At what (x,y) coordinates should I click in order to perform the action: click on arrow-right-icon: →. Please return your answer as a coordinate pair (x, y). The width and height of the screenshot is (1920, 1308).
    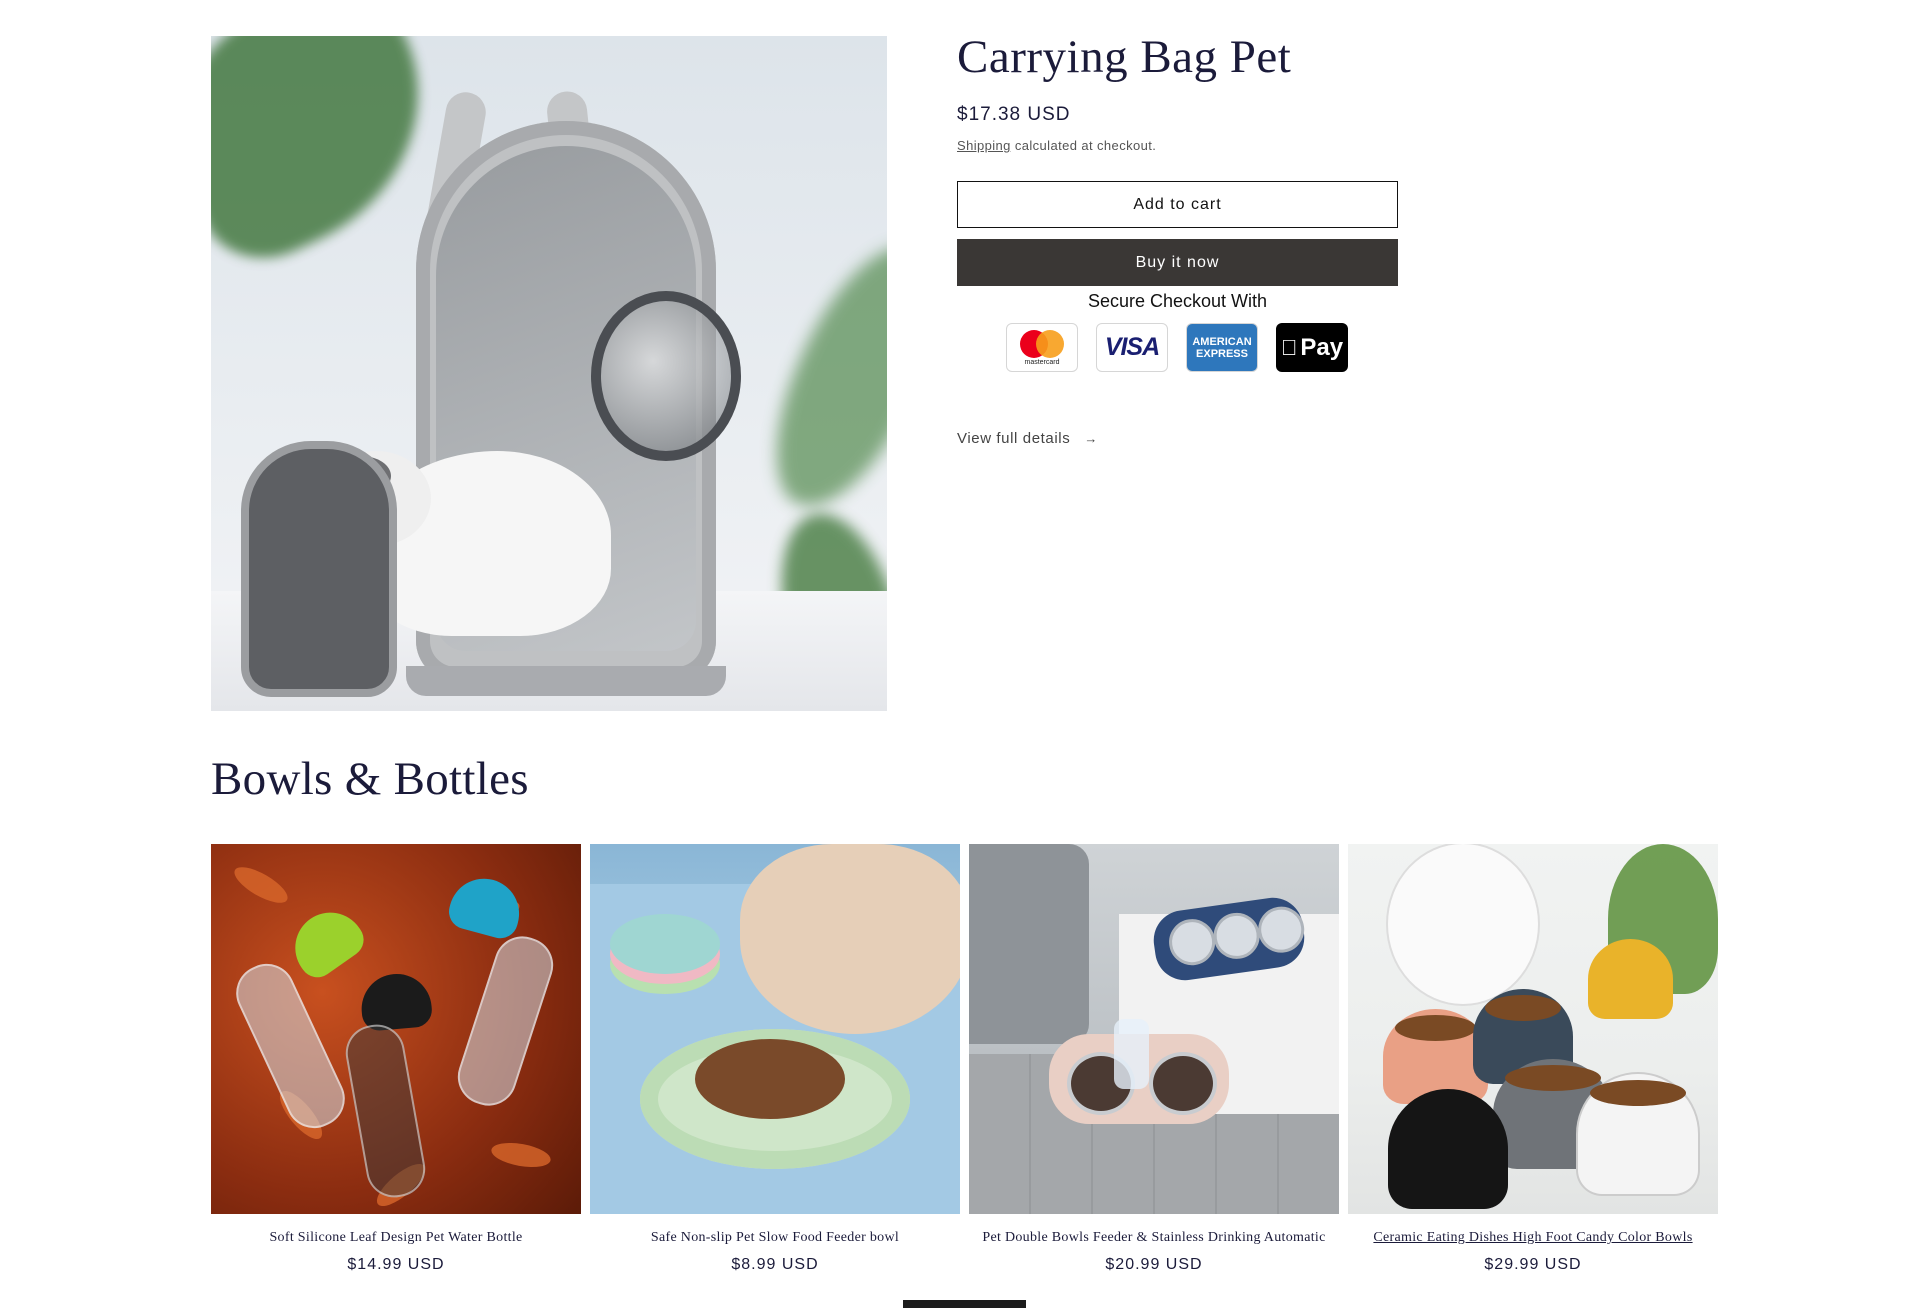
    Looking at the image, I should click on (1091, 438).